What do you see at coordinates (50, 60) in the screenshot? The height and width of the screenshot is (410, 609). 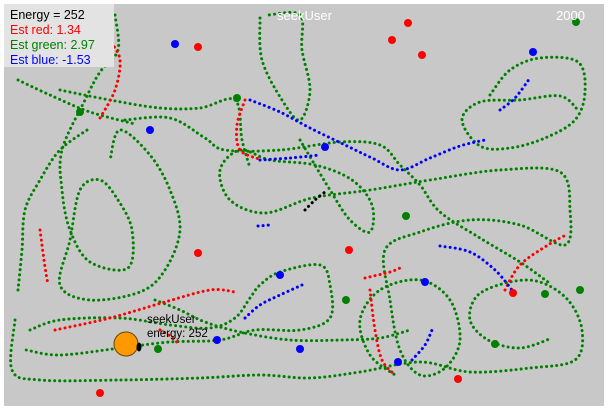 I see `est-blue-readout: Est blue: -1.53` at bounding box center [50, 60].